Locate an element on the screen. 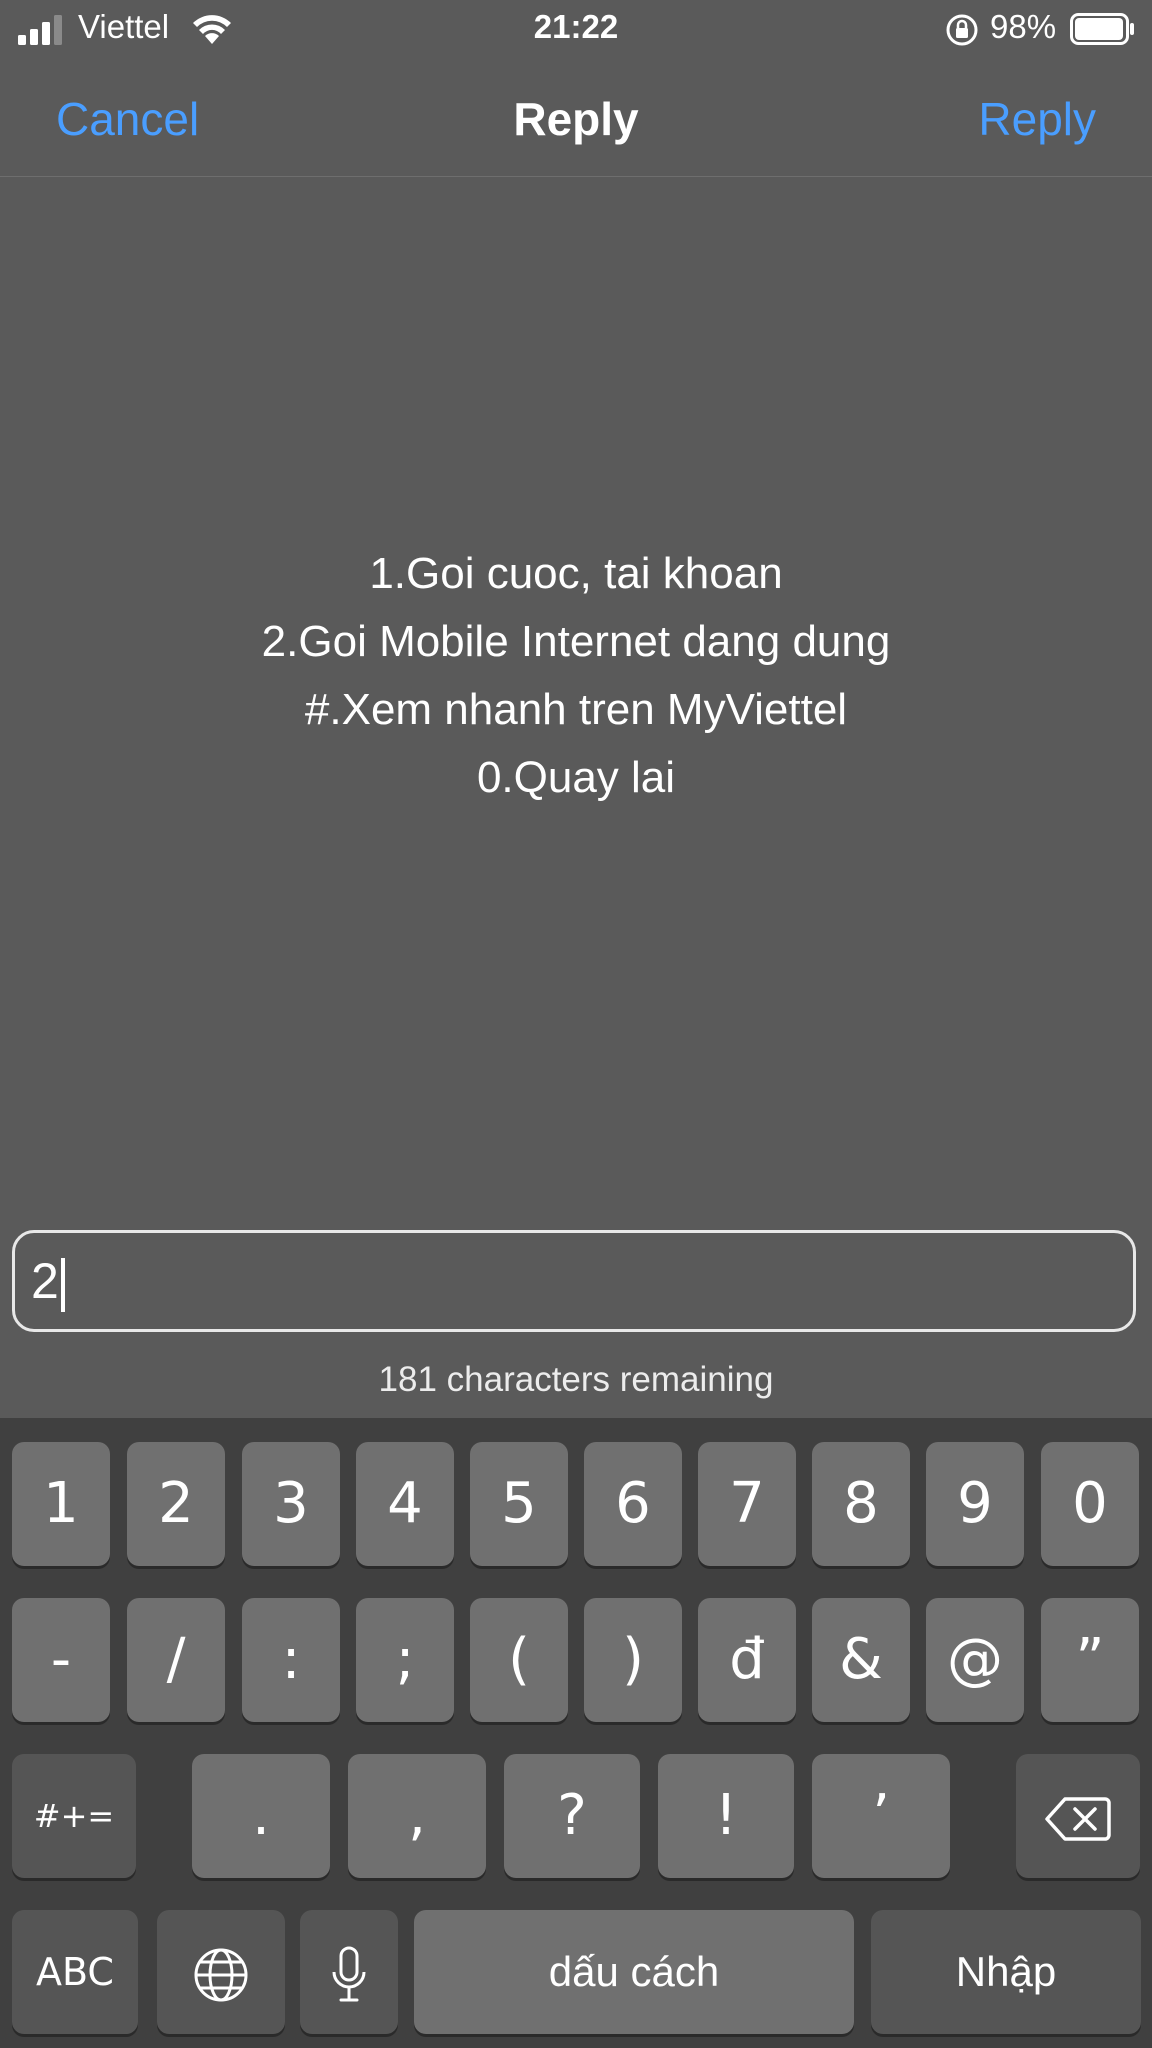 The image size is (1152, 2048). key-comma: , is located at coordinates (417, 1816).